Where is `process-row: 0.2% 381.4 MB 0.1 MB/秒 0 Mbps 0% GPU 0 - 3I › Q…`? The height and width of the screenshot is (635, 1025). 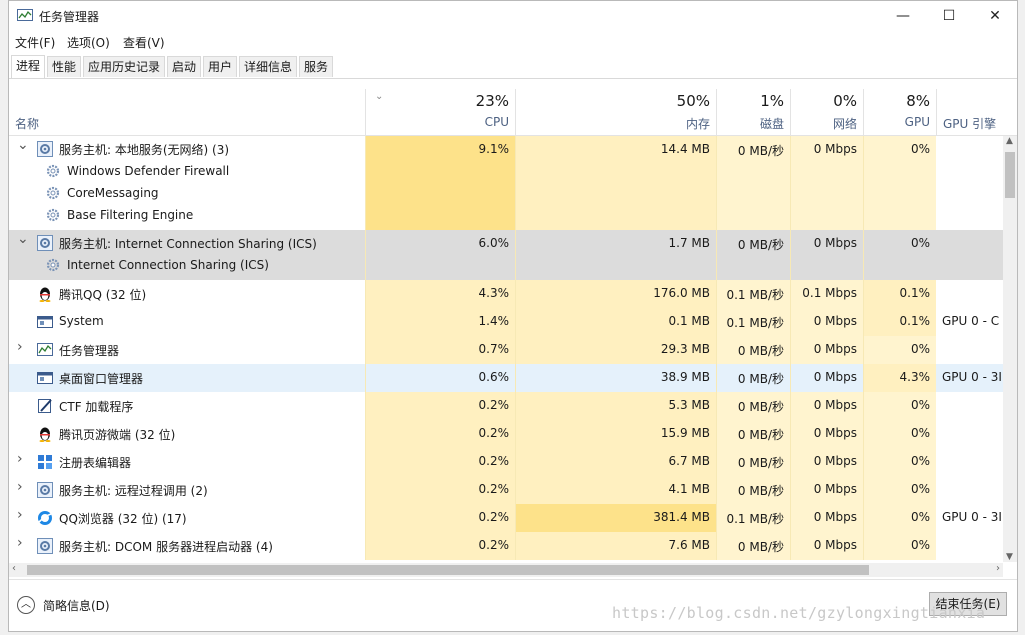 process-row: 0.2% 381.4 MB 0.1 MB/秒 0 Mbps 0% GPU 0 - 3I › Q… is located at coordinates (506, 518).